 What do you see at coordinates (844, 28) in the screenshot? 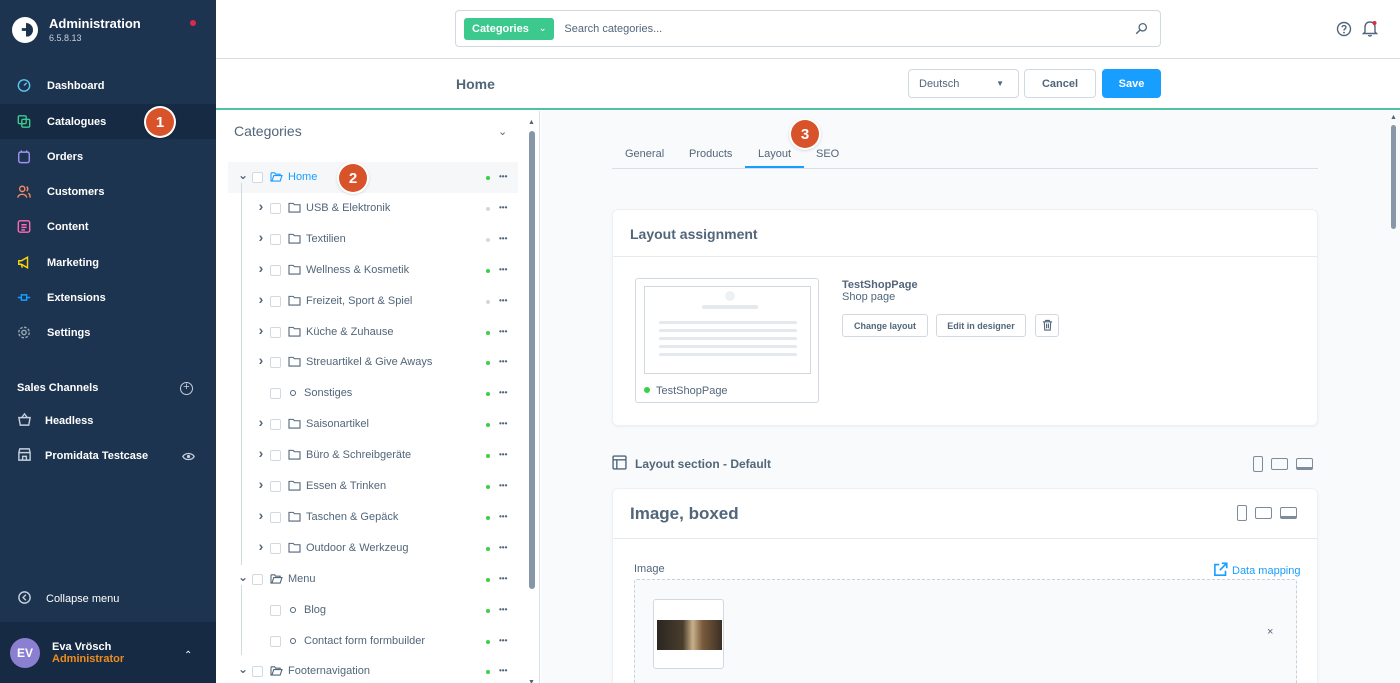
I see `search-input` at bounding box center [844, 28].